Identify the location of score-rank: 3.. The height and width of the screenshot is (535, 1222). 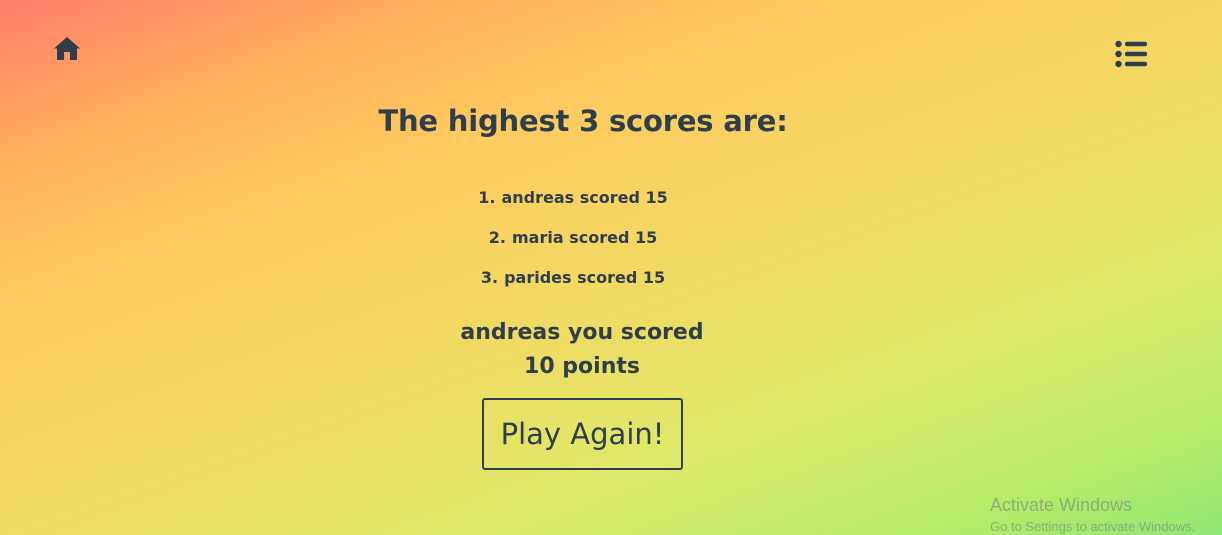
(489, 277).